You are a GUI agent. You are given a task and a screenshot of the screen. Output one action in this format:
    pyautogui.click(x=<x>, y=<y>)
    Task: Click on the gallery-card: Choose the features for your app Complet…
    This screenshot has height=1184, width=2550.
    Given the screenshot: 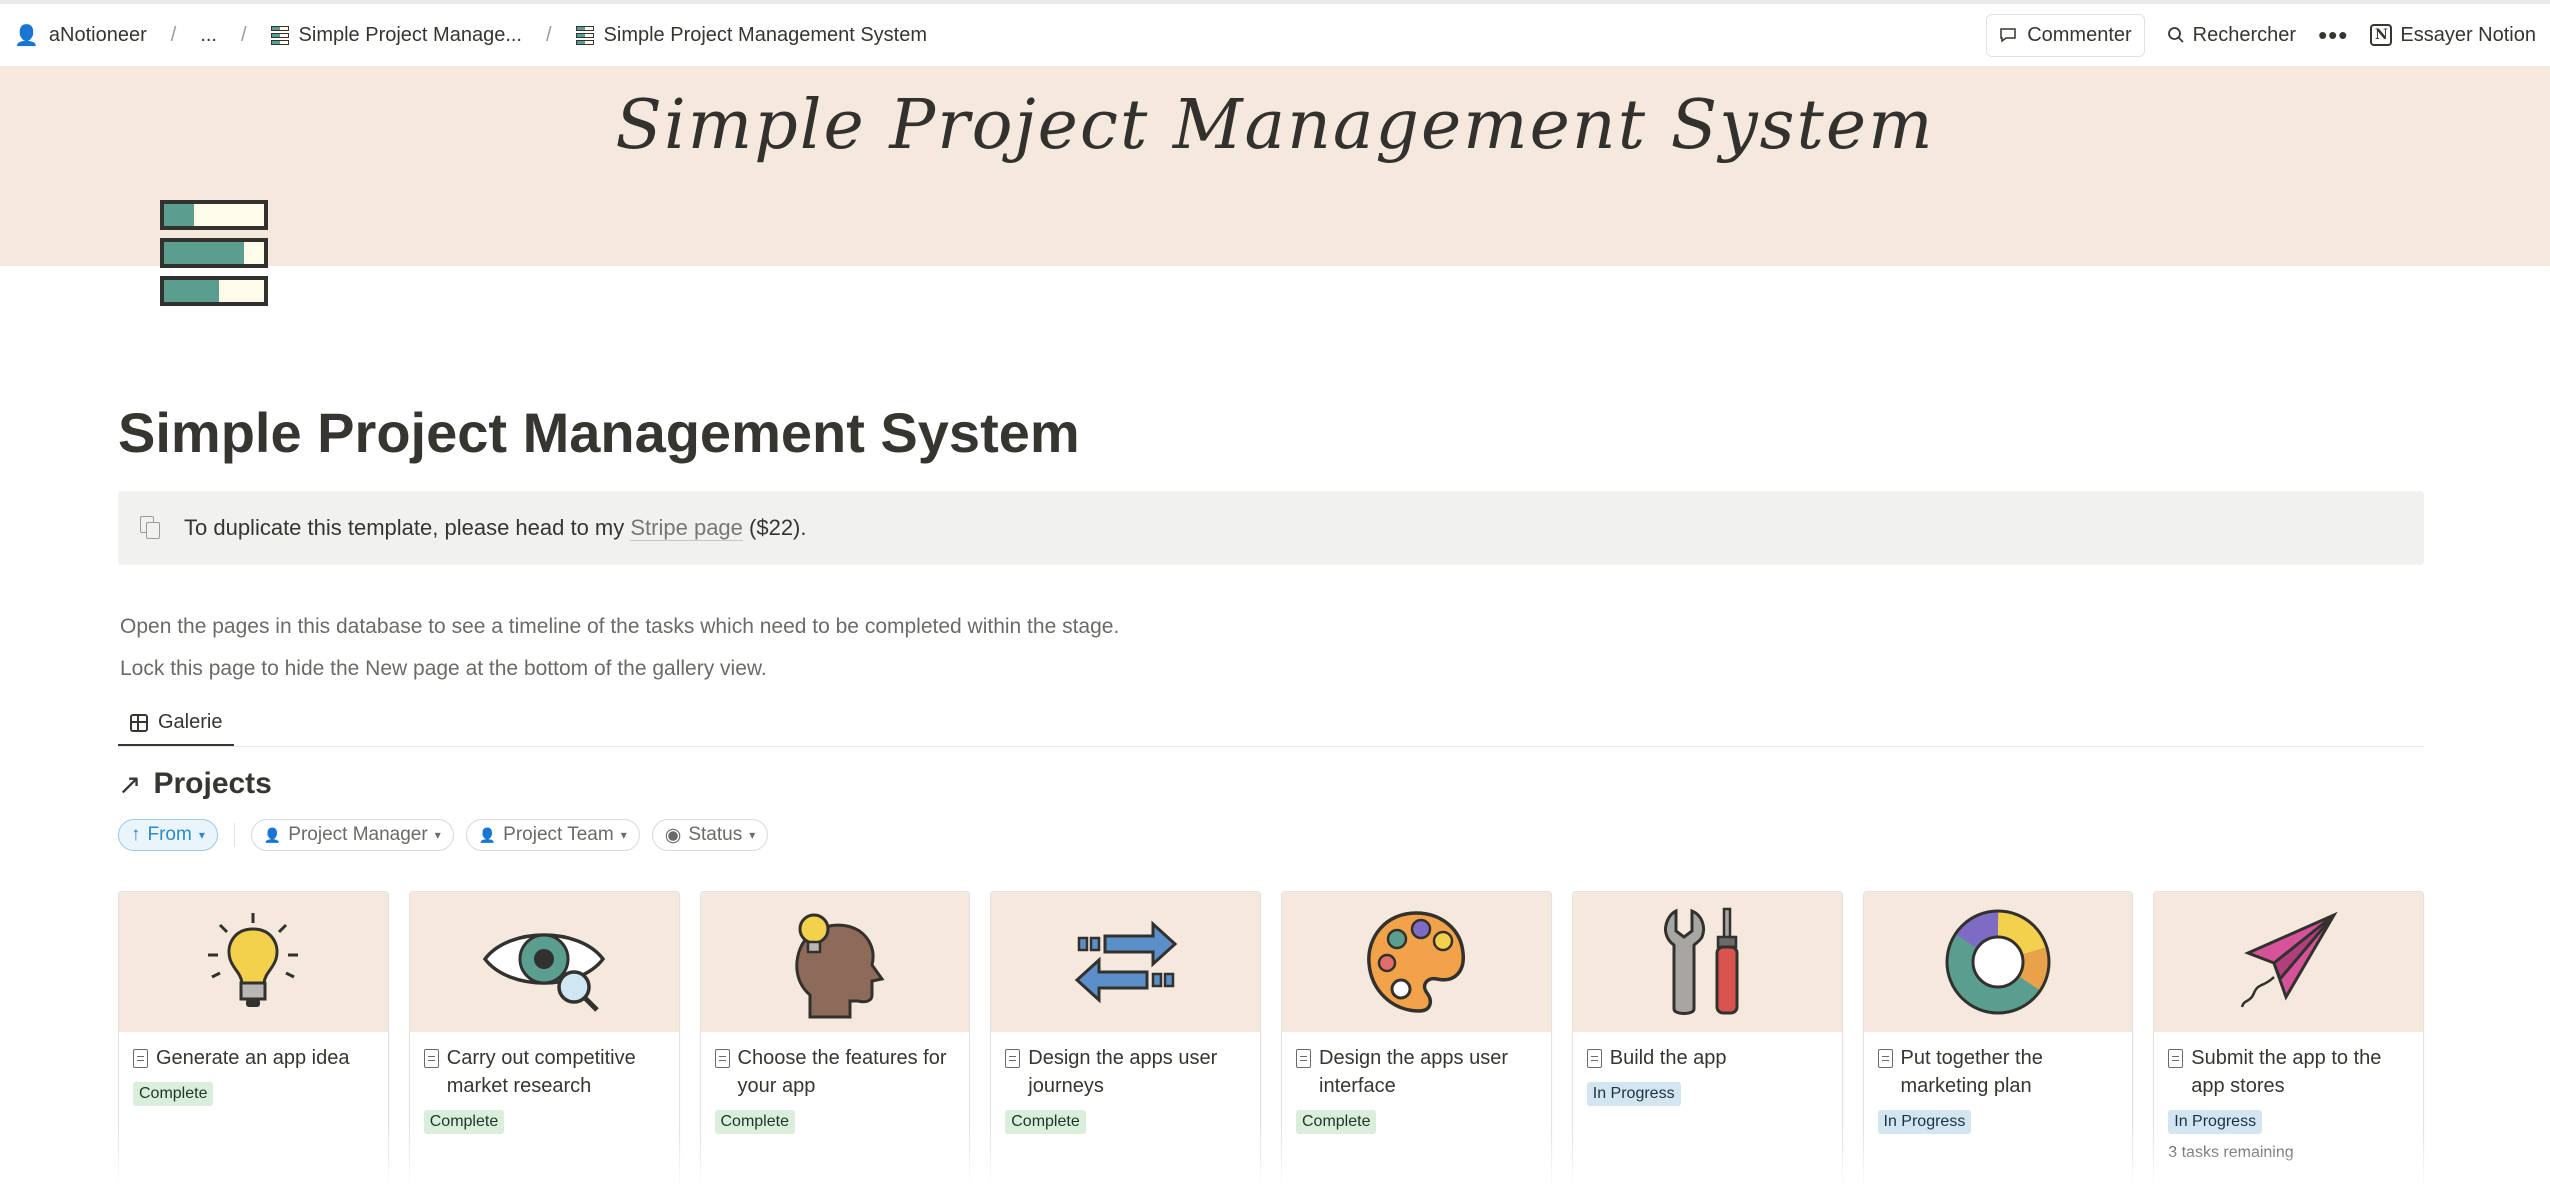 What is the action you would take?
    pyautogui.click(x=835, y=1037)
    